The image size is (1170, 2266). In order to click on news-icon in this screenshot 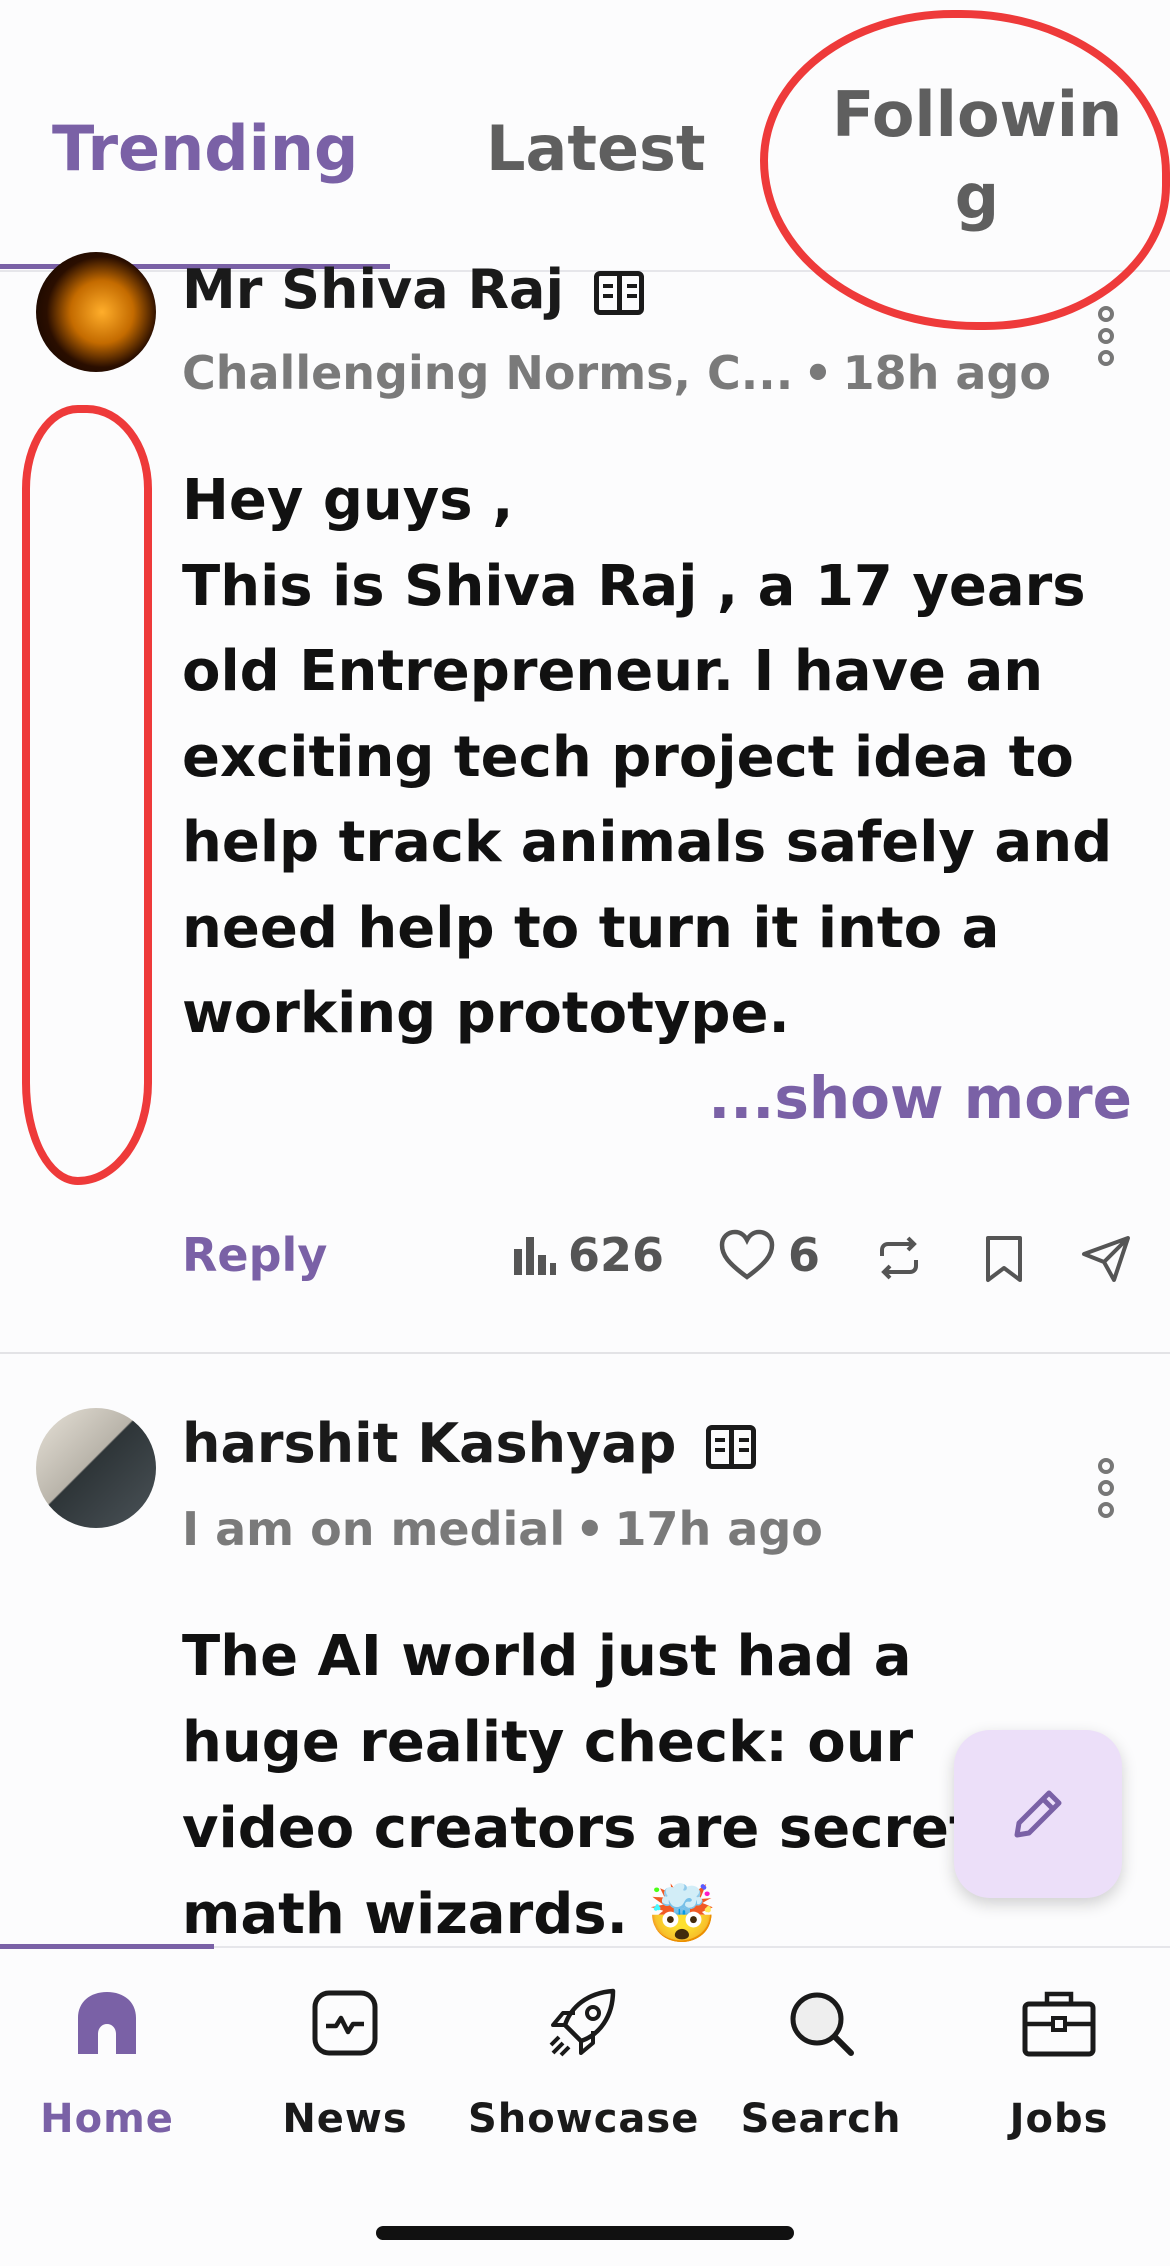, I will do `click(345, 2023)`.